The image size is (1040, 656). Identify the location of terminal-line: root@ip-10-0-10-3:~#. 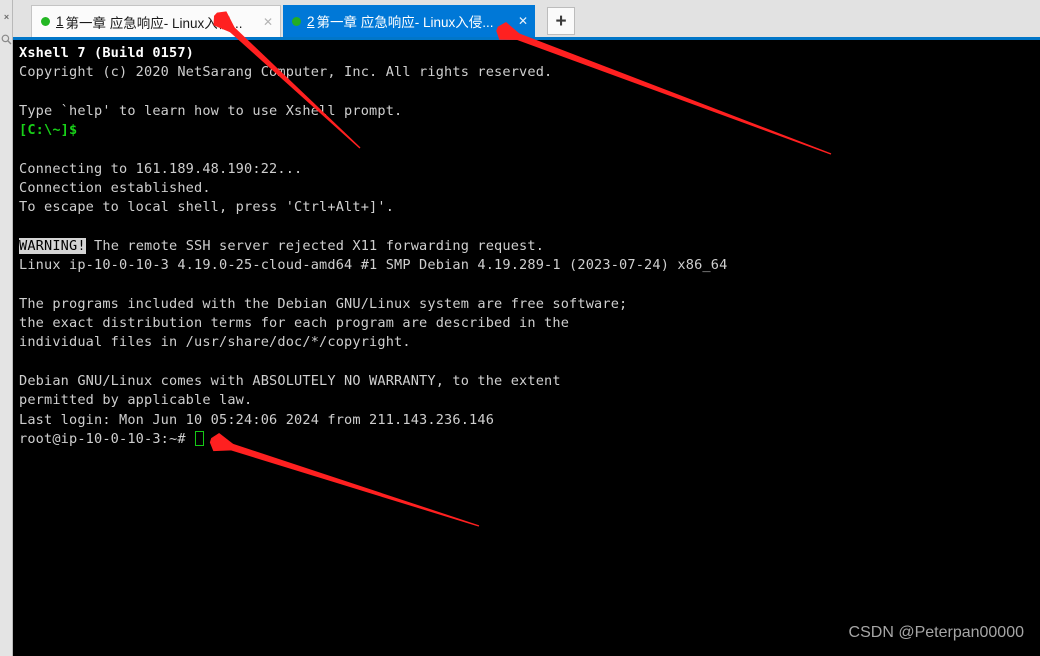
(373, 439).